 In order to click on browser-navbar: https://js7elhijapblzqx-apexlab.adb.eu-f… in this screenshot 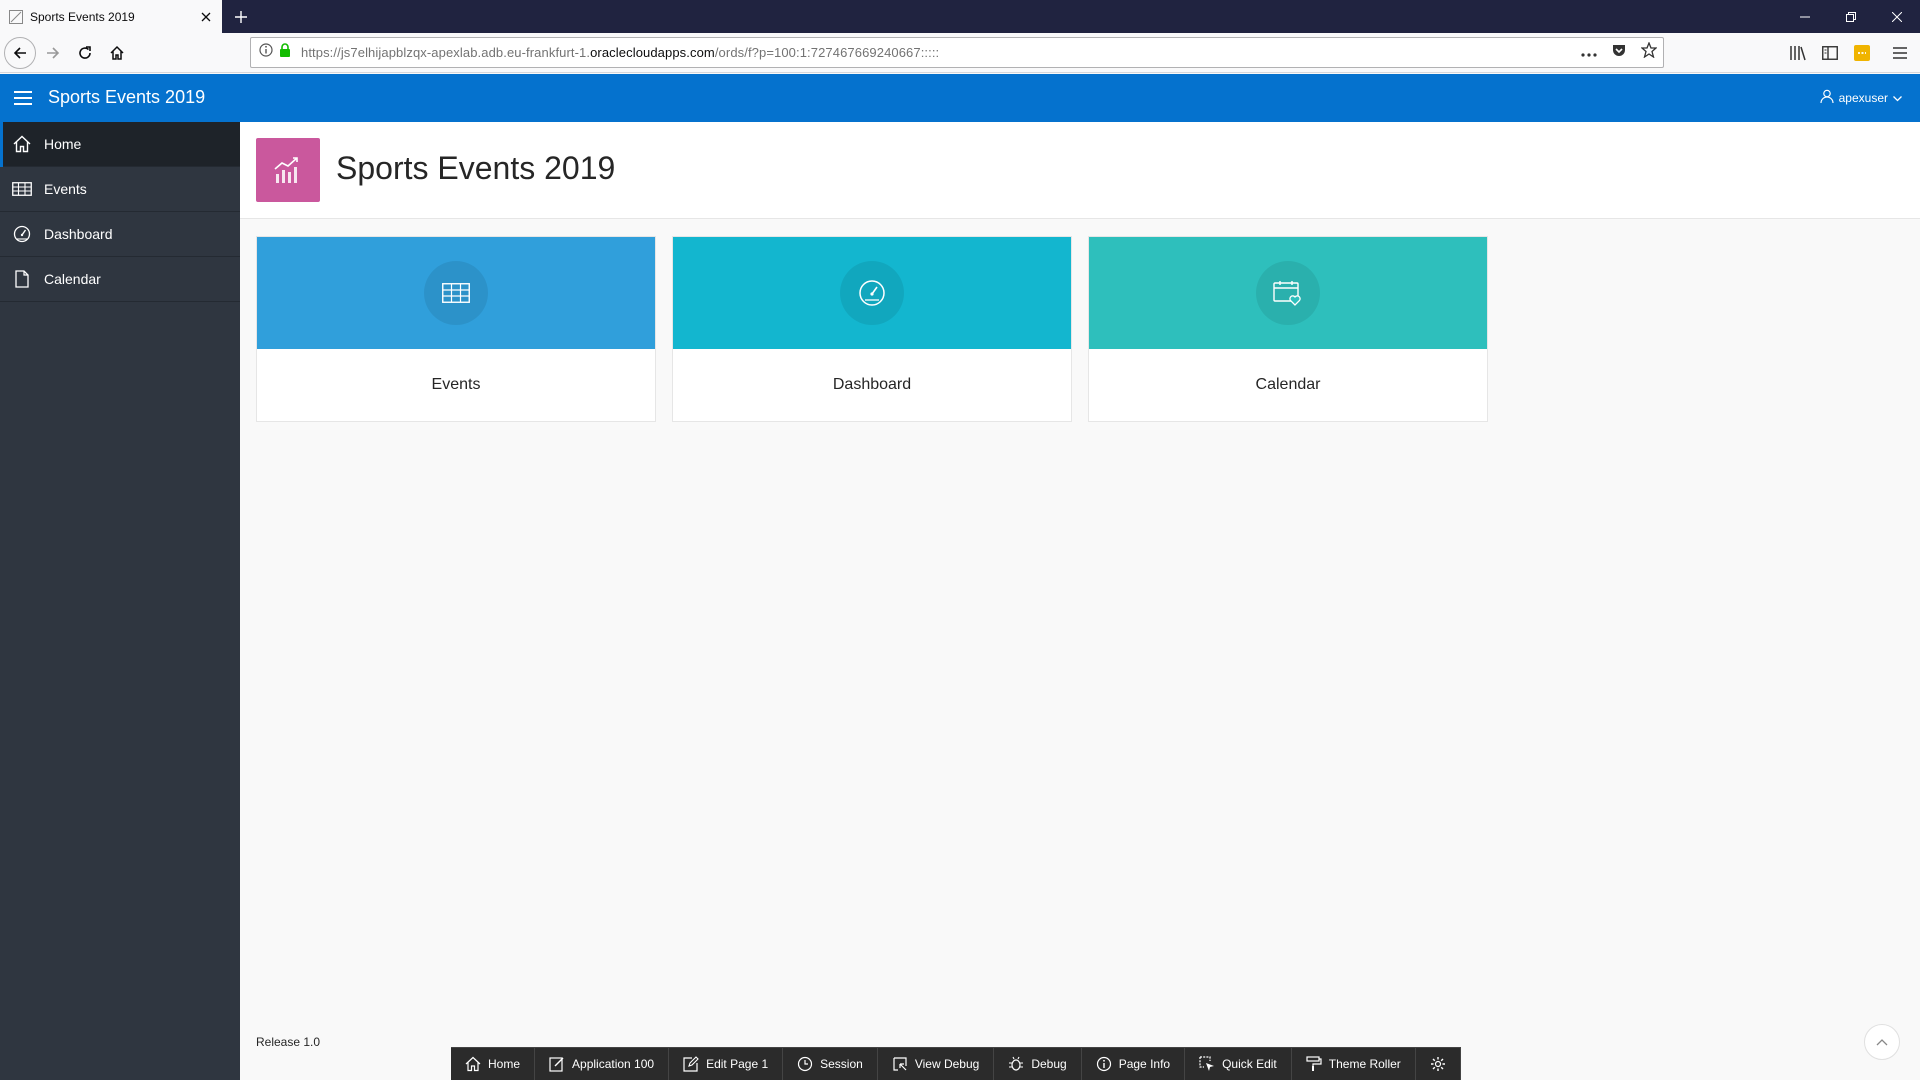, I will do `click(960, 53)`.